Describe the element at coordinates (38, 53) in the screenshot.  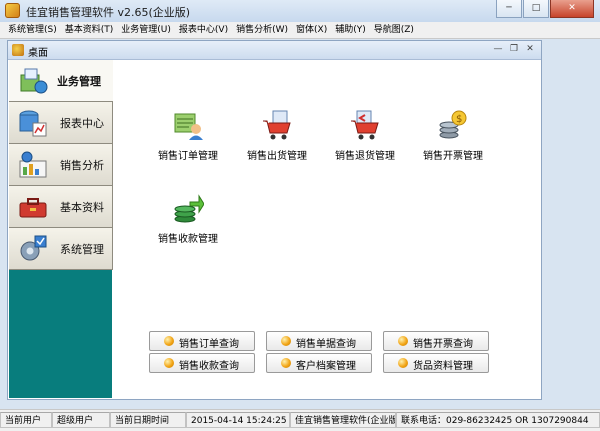
I see `desktop-title: 桌面` at that location.